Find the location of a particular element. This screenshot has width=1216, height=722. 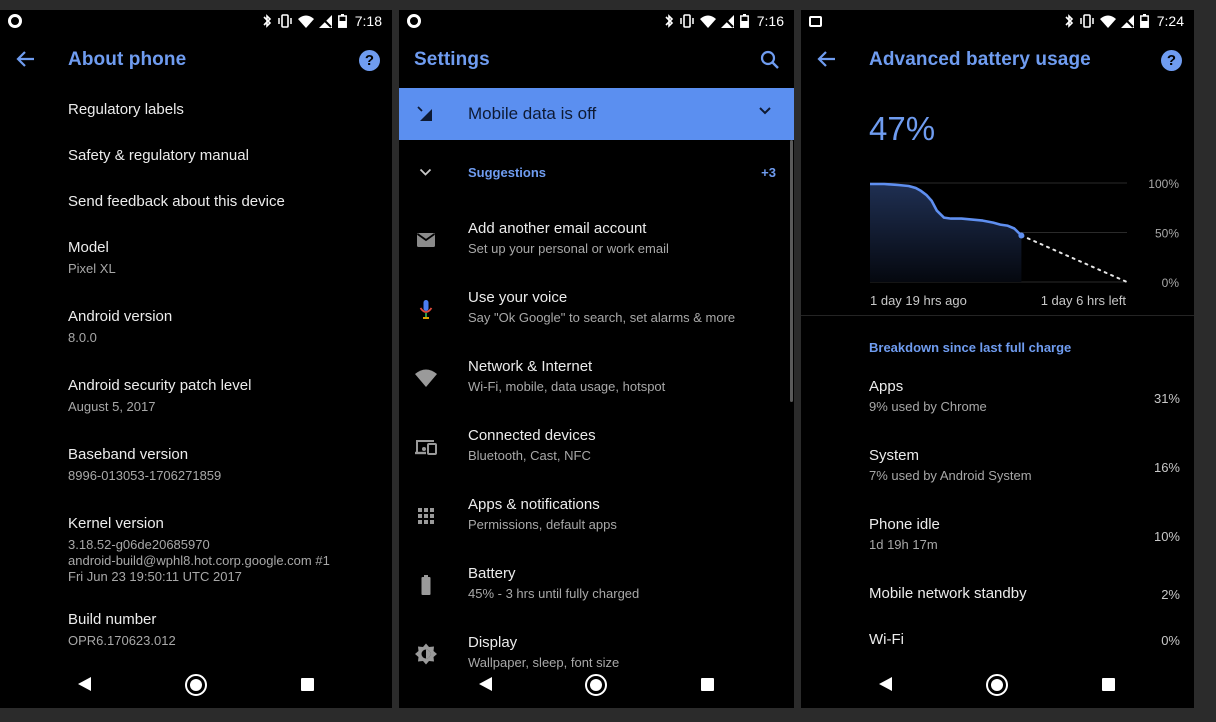

usage-row-wifi: Wi-Fi 0% is located at coordinates (1024, 639).